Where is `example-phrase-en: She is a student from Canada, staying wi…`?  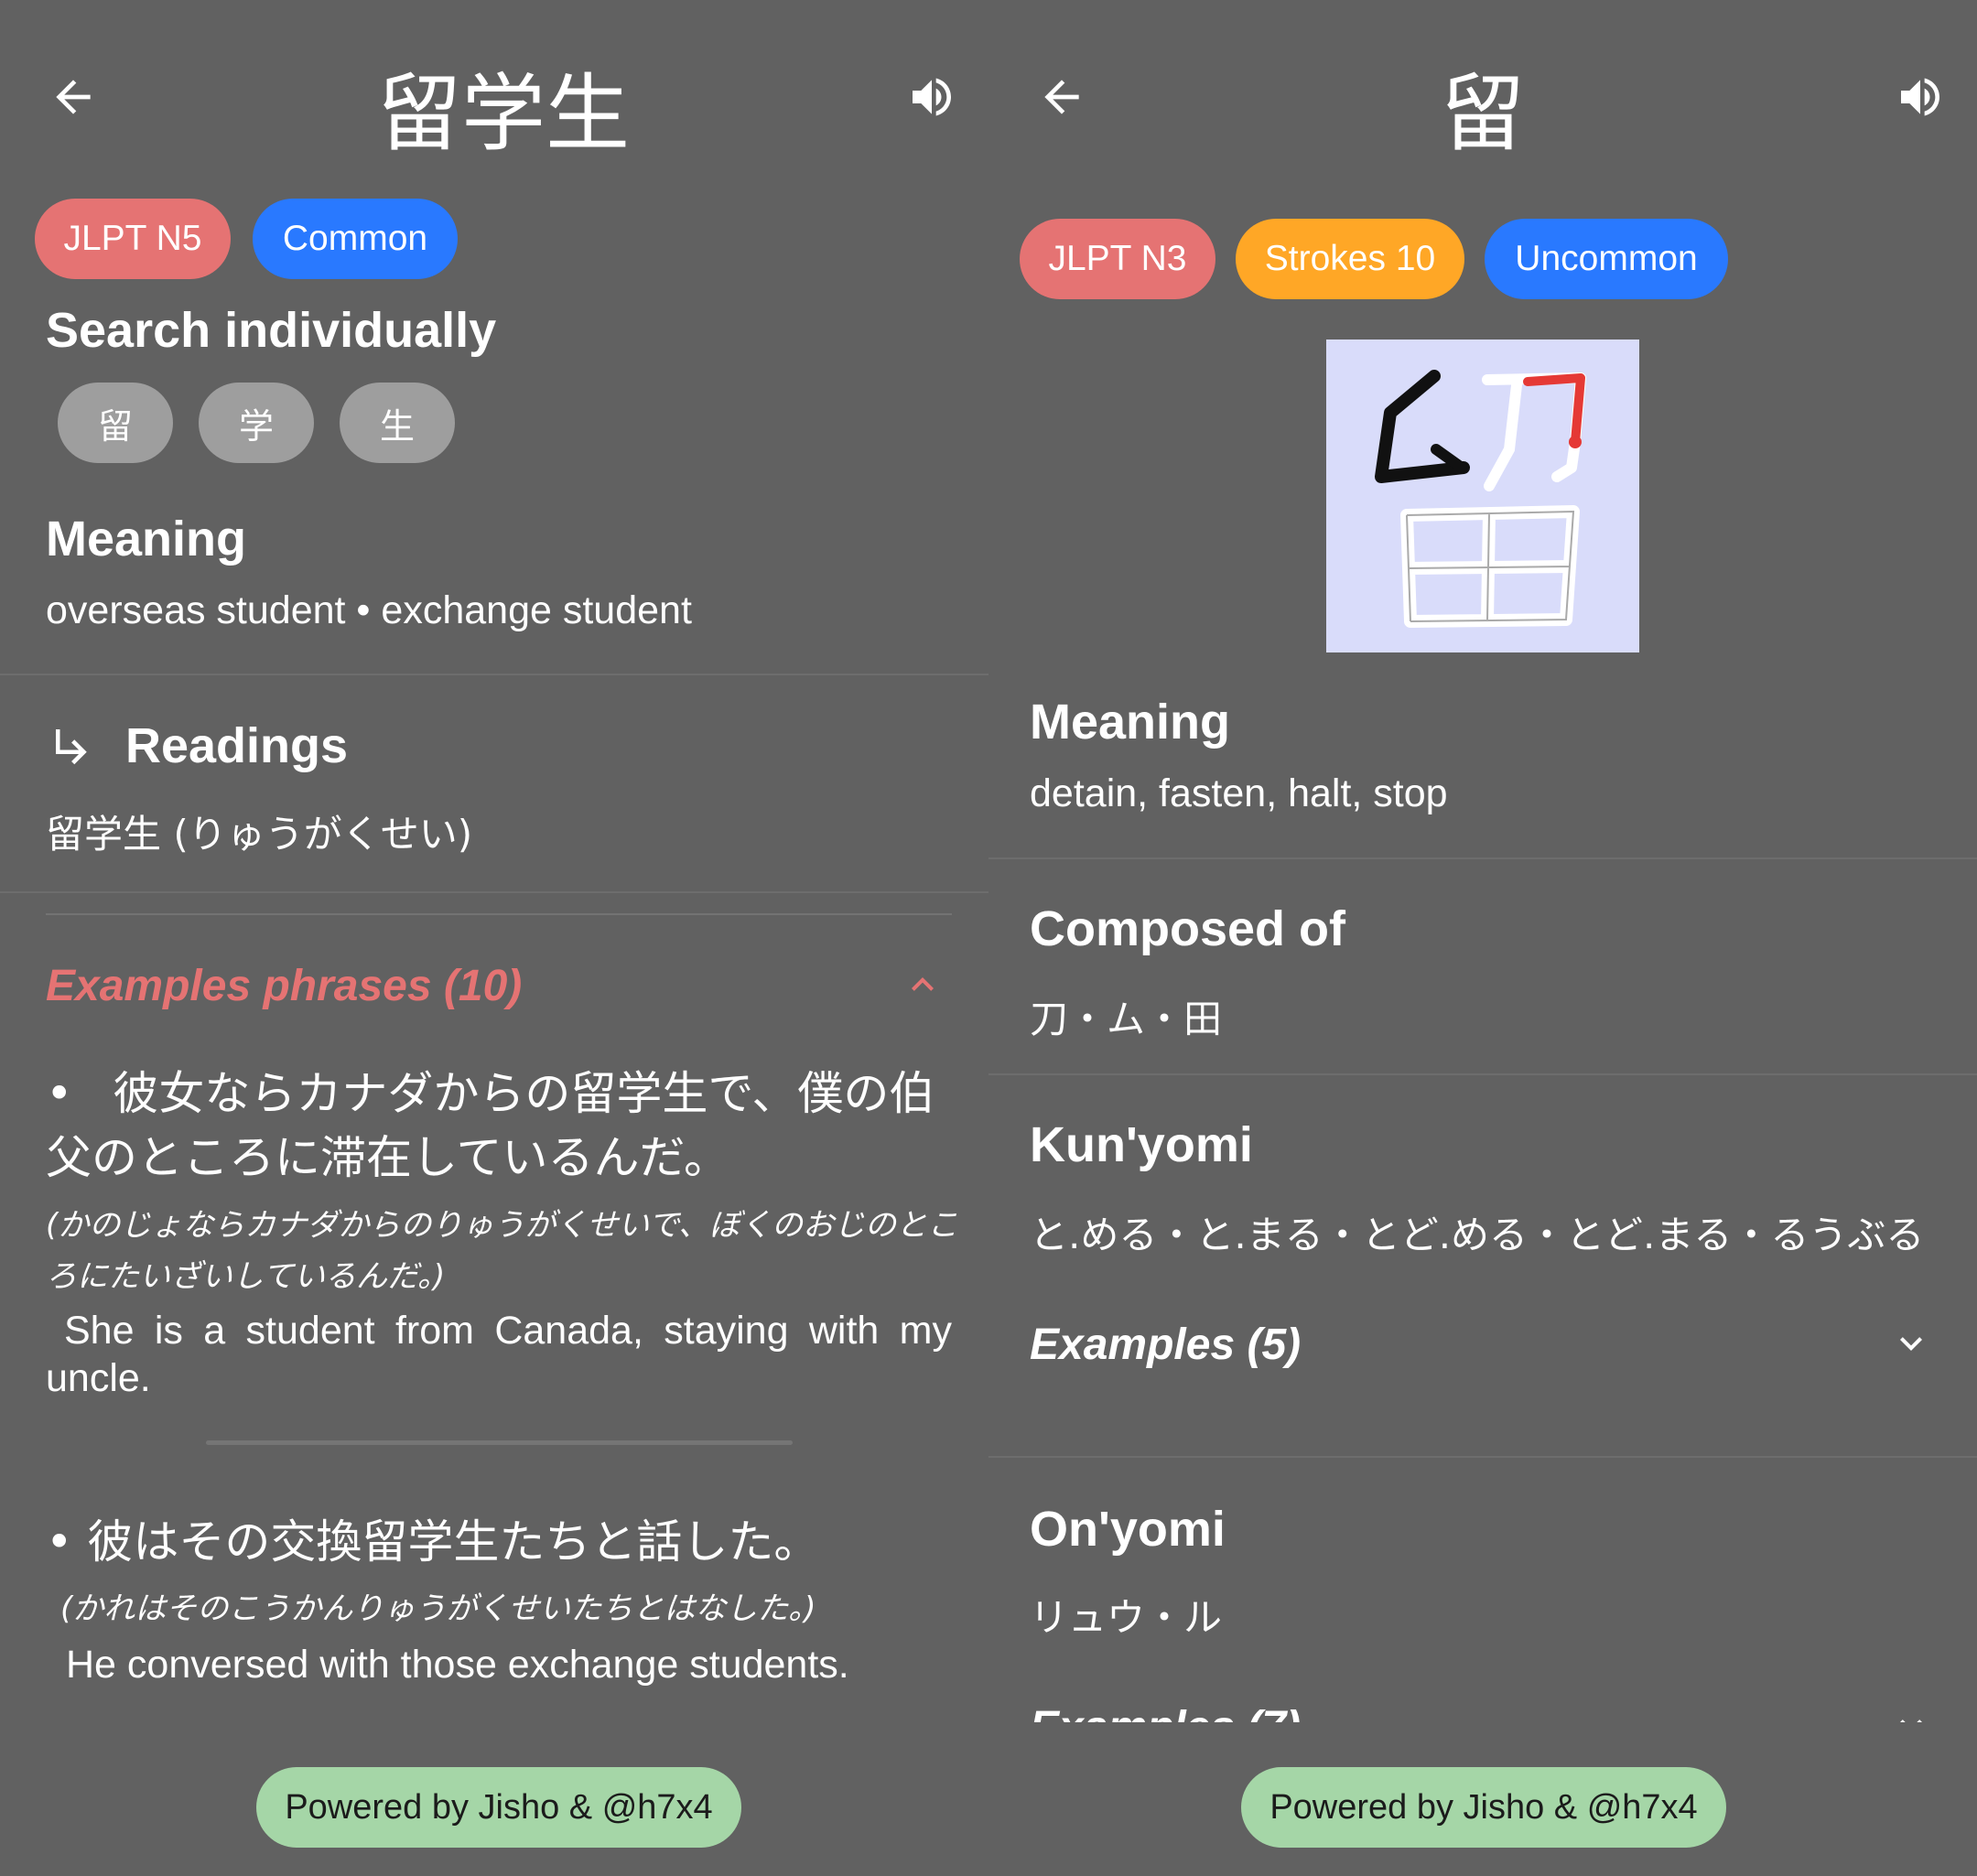
example-phrase-en: She is a student from Canada, staying wi… is located at coordinates (499, 1355).